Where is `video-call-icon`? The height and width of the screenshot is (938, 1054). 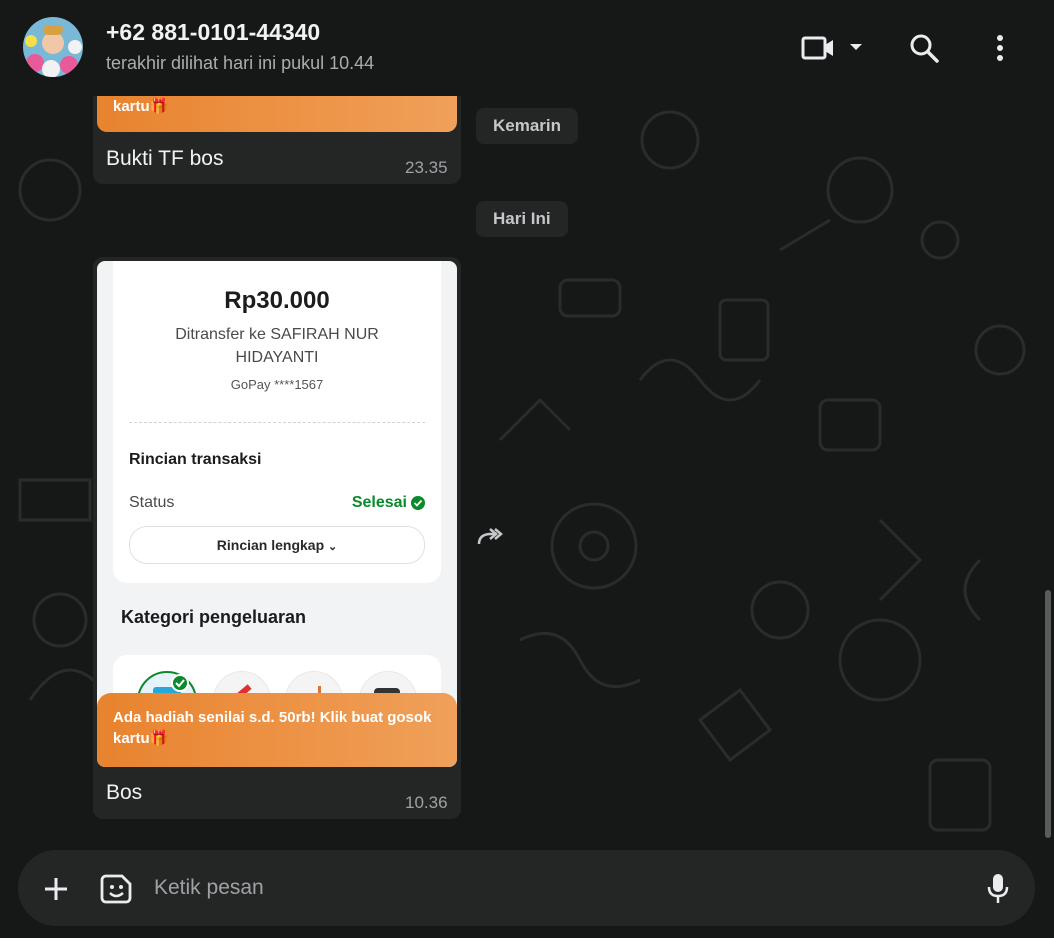 video-call-icon is located at coordinates (818, 48).